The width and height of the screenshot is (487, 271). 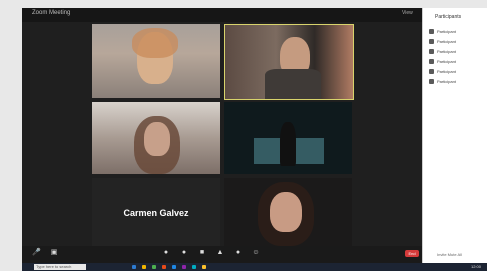 I want to click on participant-name: Carmen Galvez, so click(x=156, y=213).